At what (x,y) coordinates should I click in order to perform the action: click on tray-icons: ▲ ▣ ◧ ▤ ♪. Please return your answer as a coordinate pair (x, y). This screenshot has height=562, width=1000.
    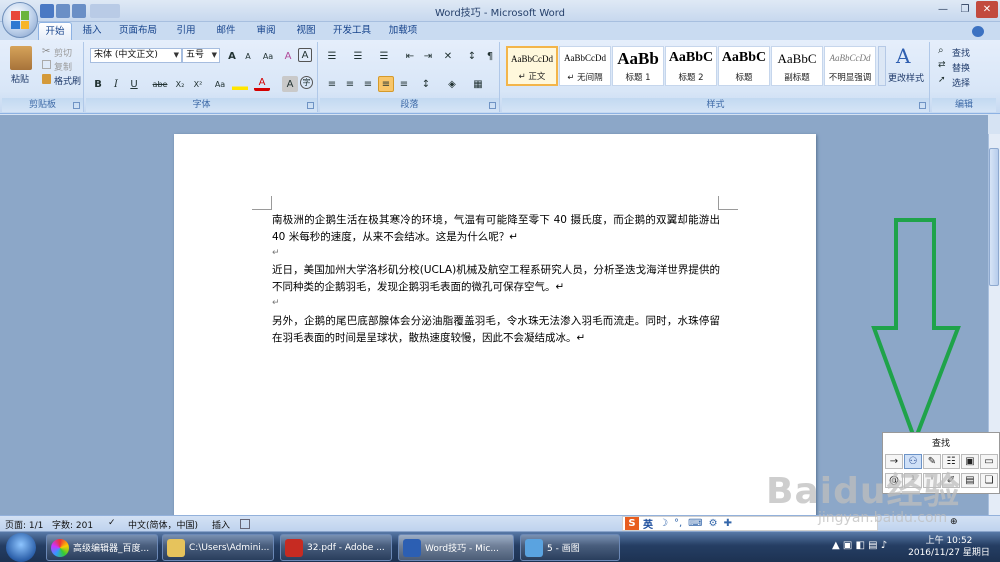
    Looking at the image, I should click on (859, 545).